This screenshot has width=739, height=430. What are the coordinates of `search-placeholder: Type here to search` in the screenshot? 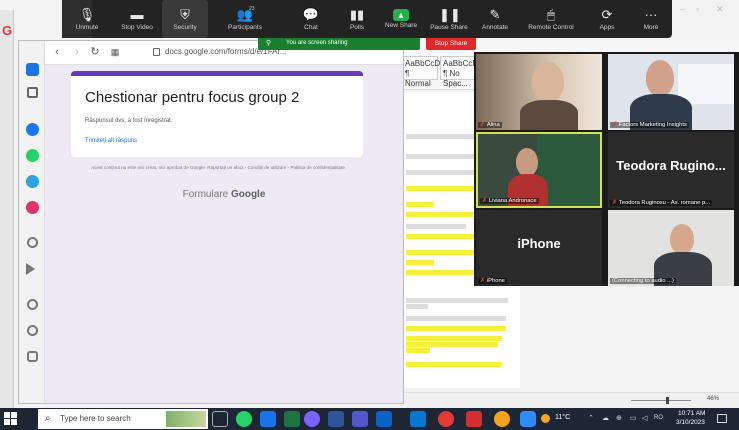 It's located at (95, 418).